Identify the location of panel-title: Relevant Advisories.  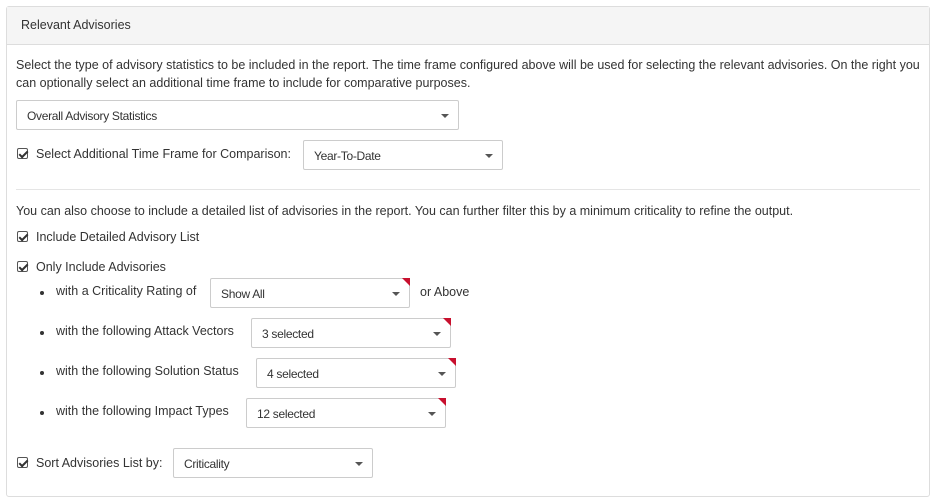
(468, 26).